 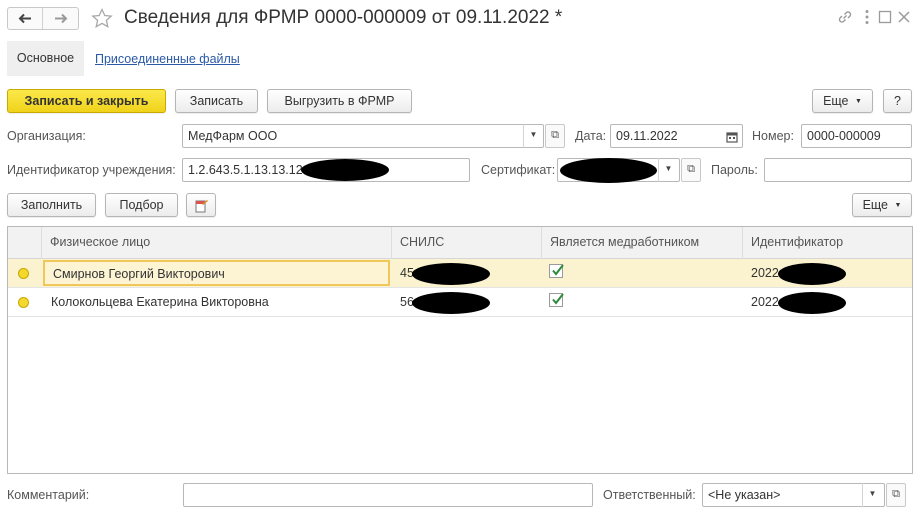 What do you see at coordinates (844, 136) in the screenshot?
I see `number-value: 0000-000009` at bounding box center [844, 136].